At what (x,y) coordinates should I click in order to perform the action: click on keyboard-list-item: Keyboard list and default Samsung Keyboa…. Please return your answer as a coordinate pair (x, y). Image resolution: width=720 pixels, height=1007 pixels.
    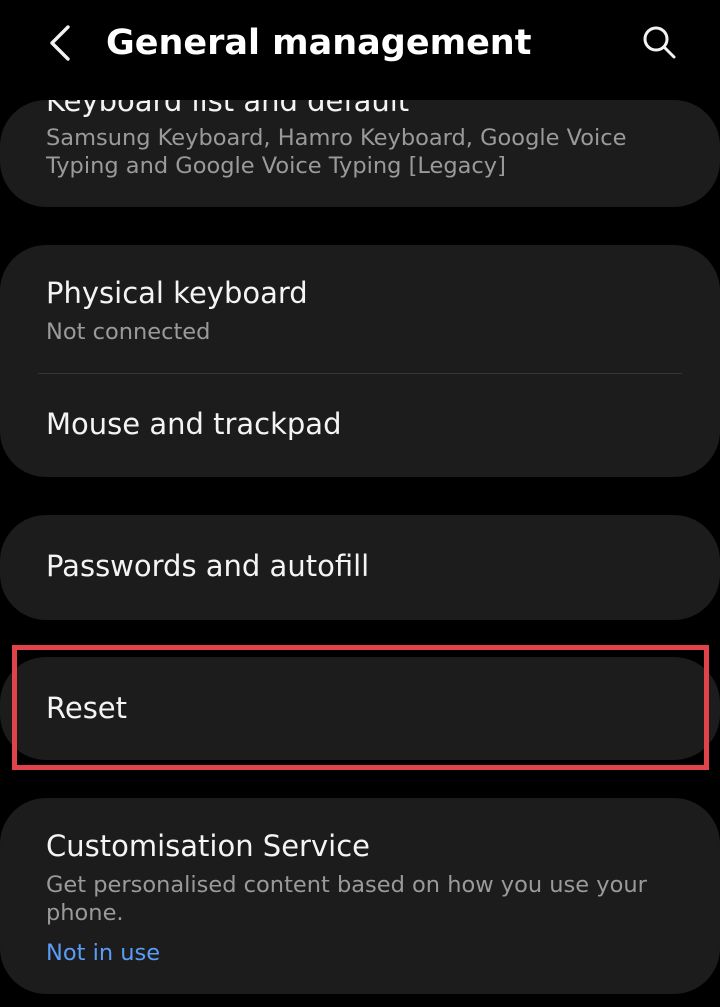
    Looking at the image, I should click on (360, 153).